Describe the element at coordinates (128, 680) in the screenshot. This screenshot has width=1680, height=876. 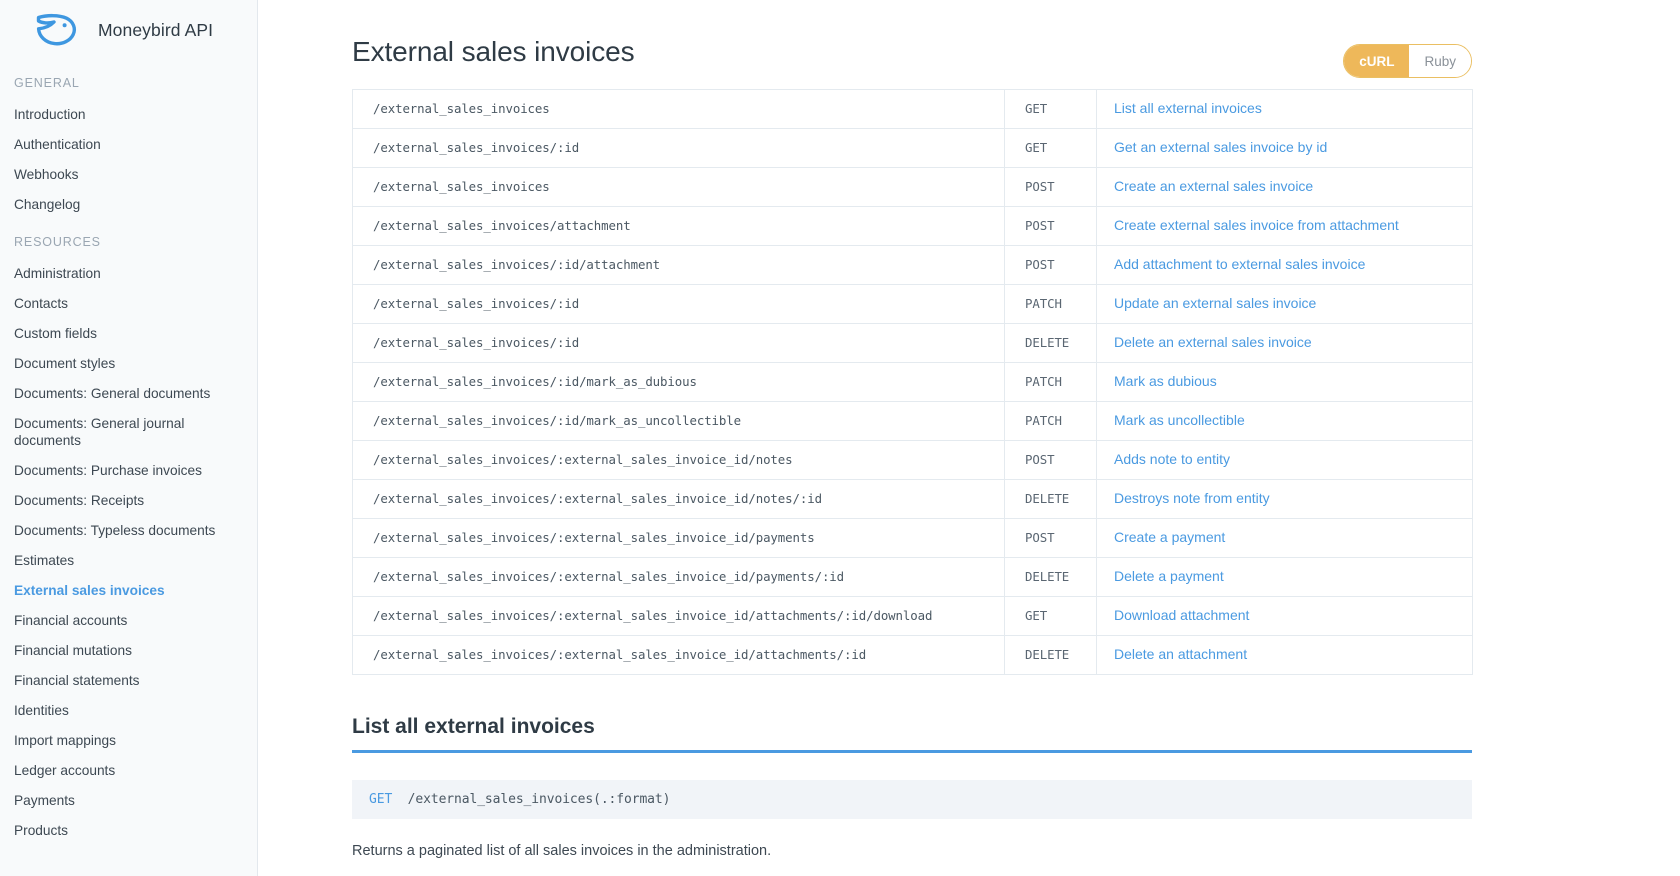
I see `sidebar-item-financial-statements: Financial statements` at that location.